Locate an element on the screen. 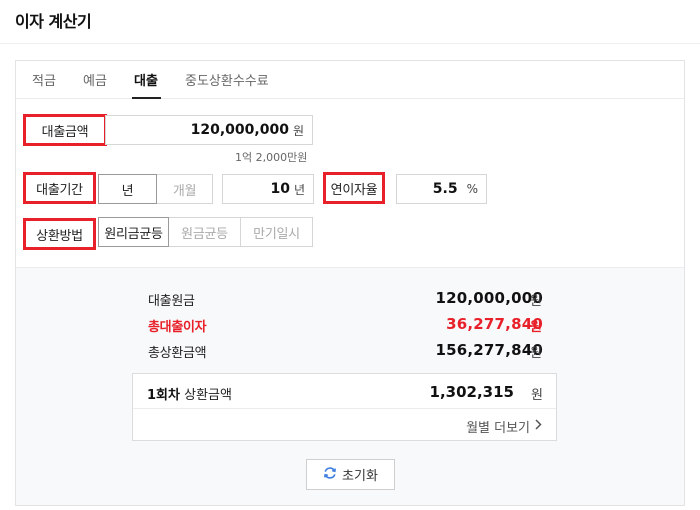  tab-savings: 적금 is located at coordinates (44, 79).